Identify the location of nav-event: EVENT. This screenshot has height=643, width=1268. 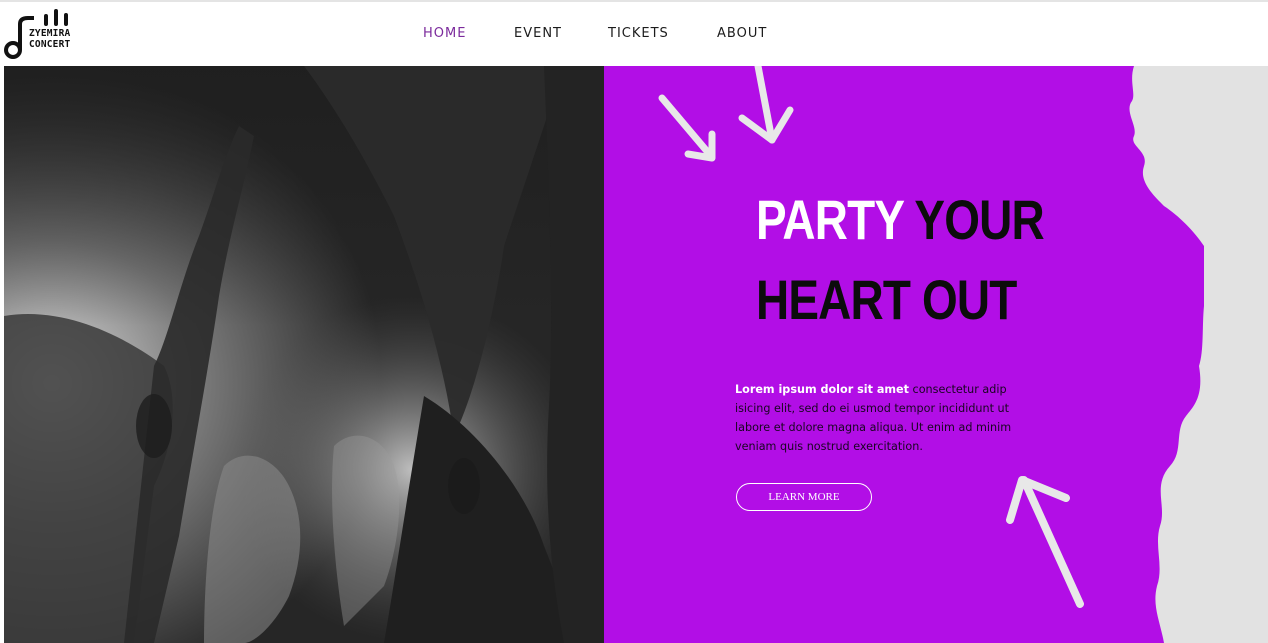
(538, 33).